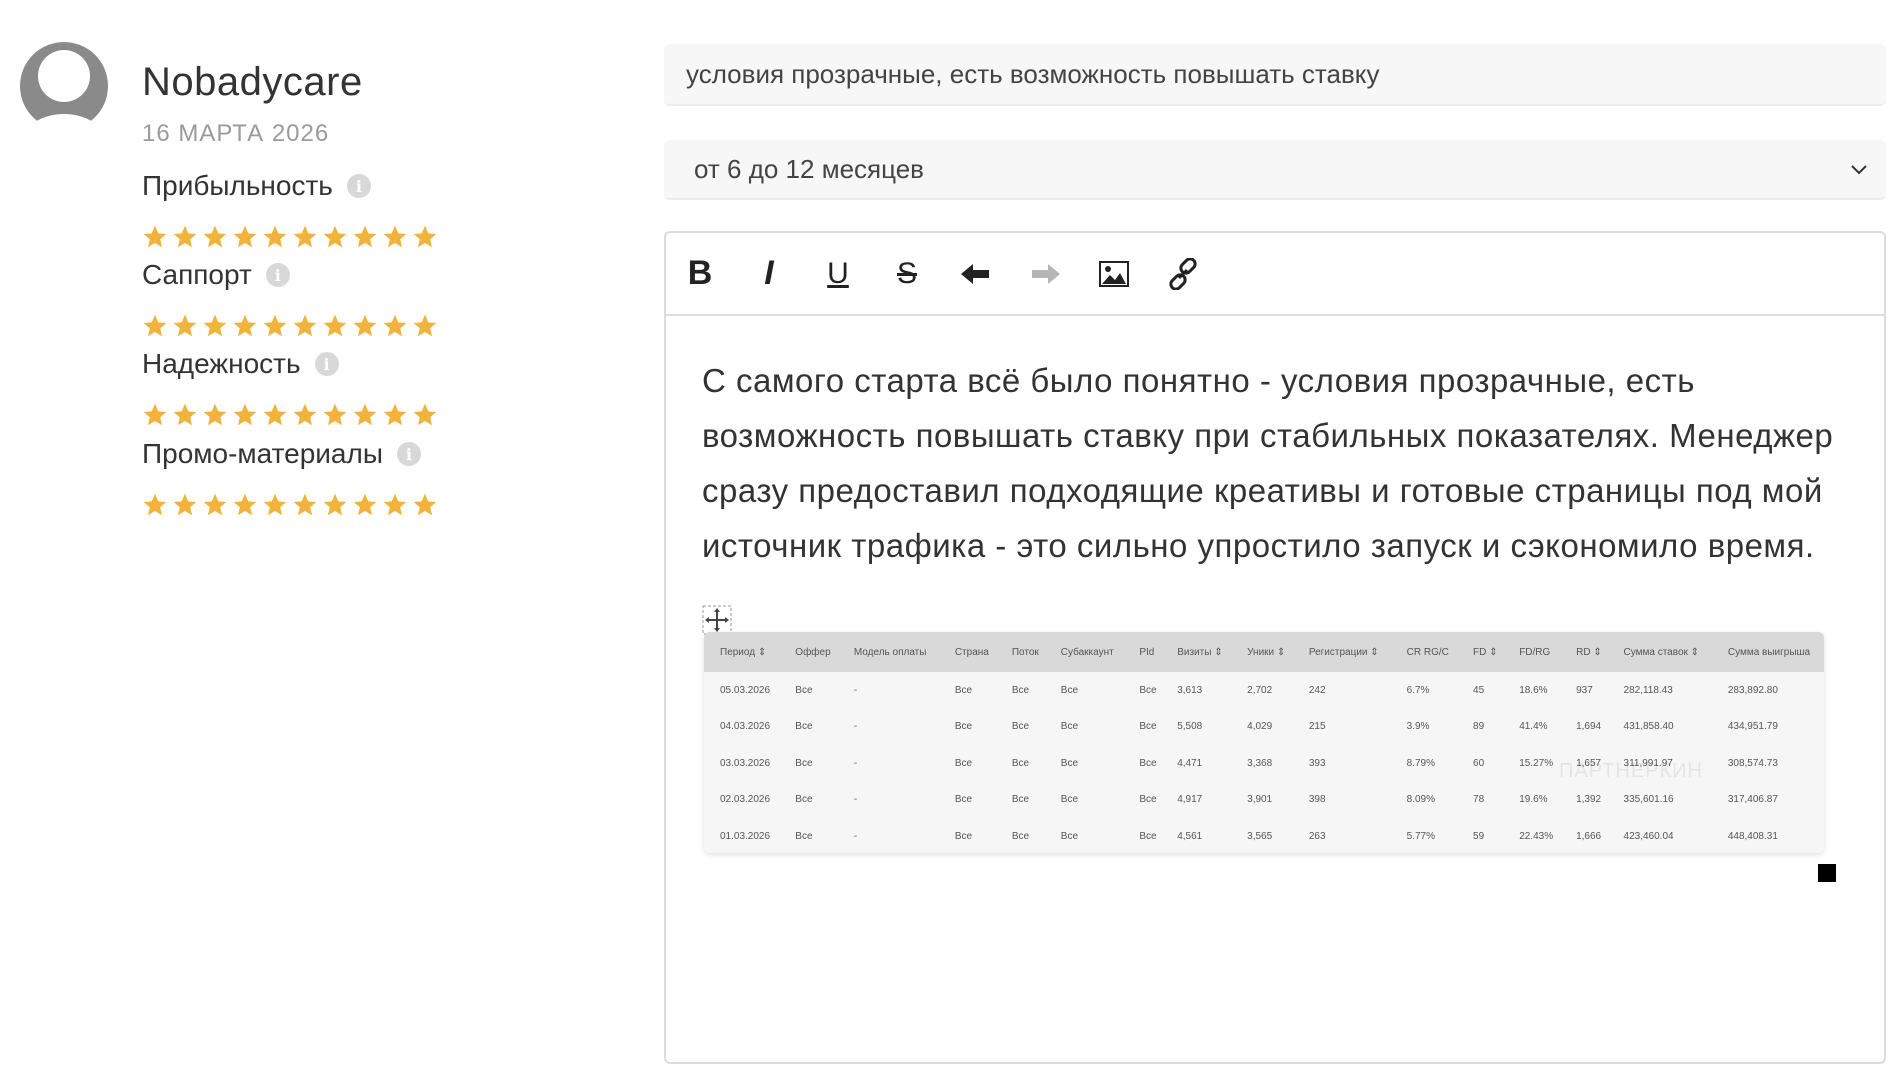 This screenshot has height=1074, width=1896. What do you see at coordinates (700, 273) in the screenshot?
I see `bold-button: B` at bounding box center [700, 273].